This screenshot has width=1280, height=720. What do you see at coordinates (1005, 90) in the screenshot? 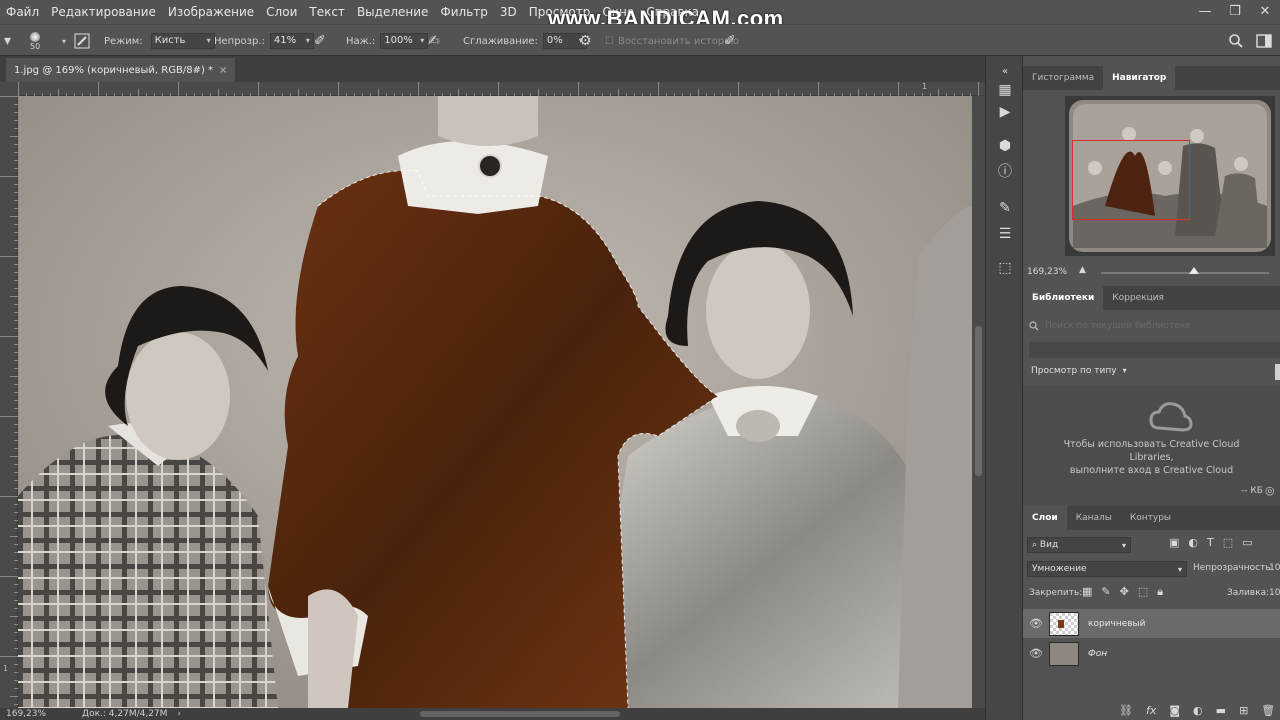
I see `history-icon: ▦` at bounding box center [1005, 90].